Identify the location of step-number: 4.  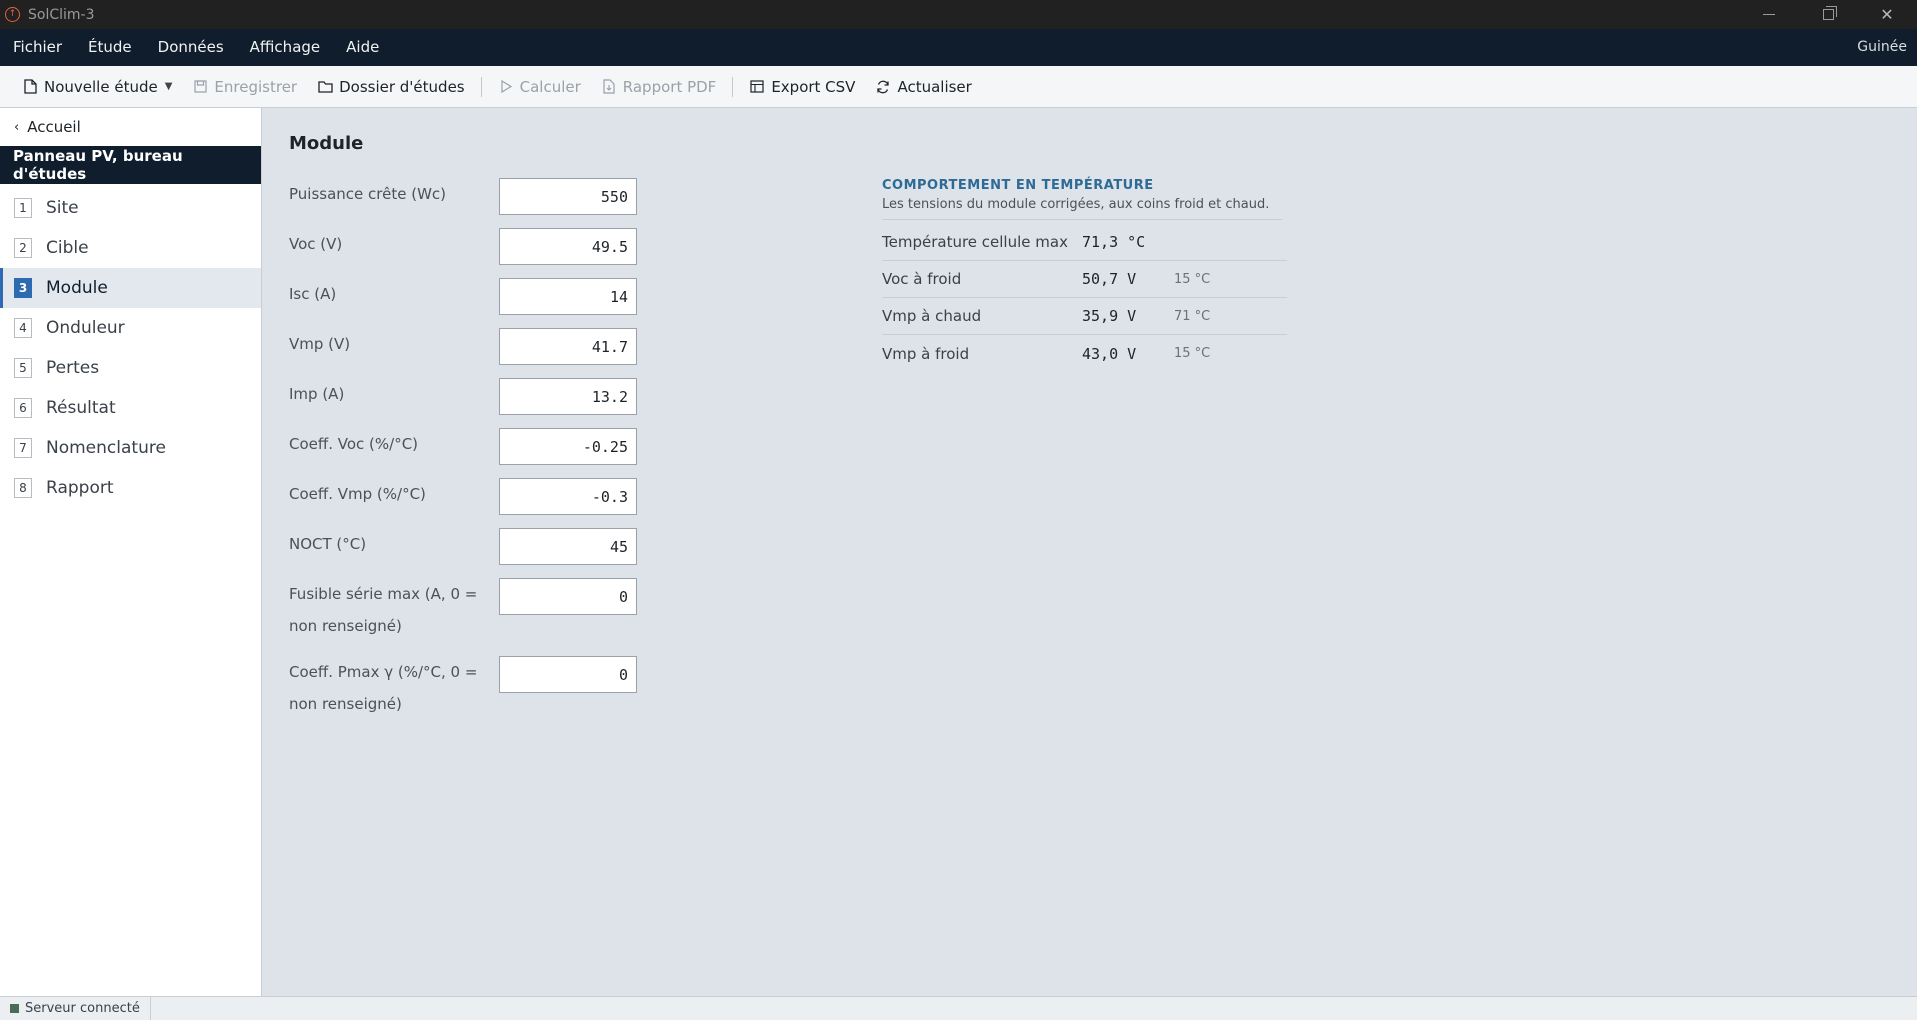
(23, 328).